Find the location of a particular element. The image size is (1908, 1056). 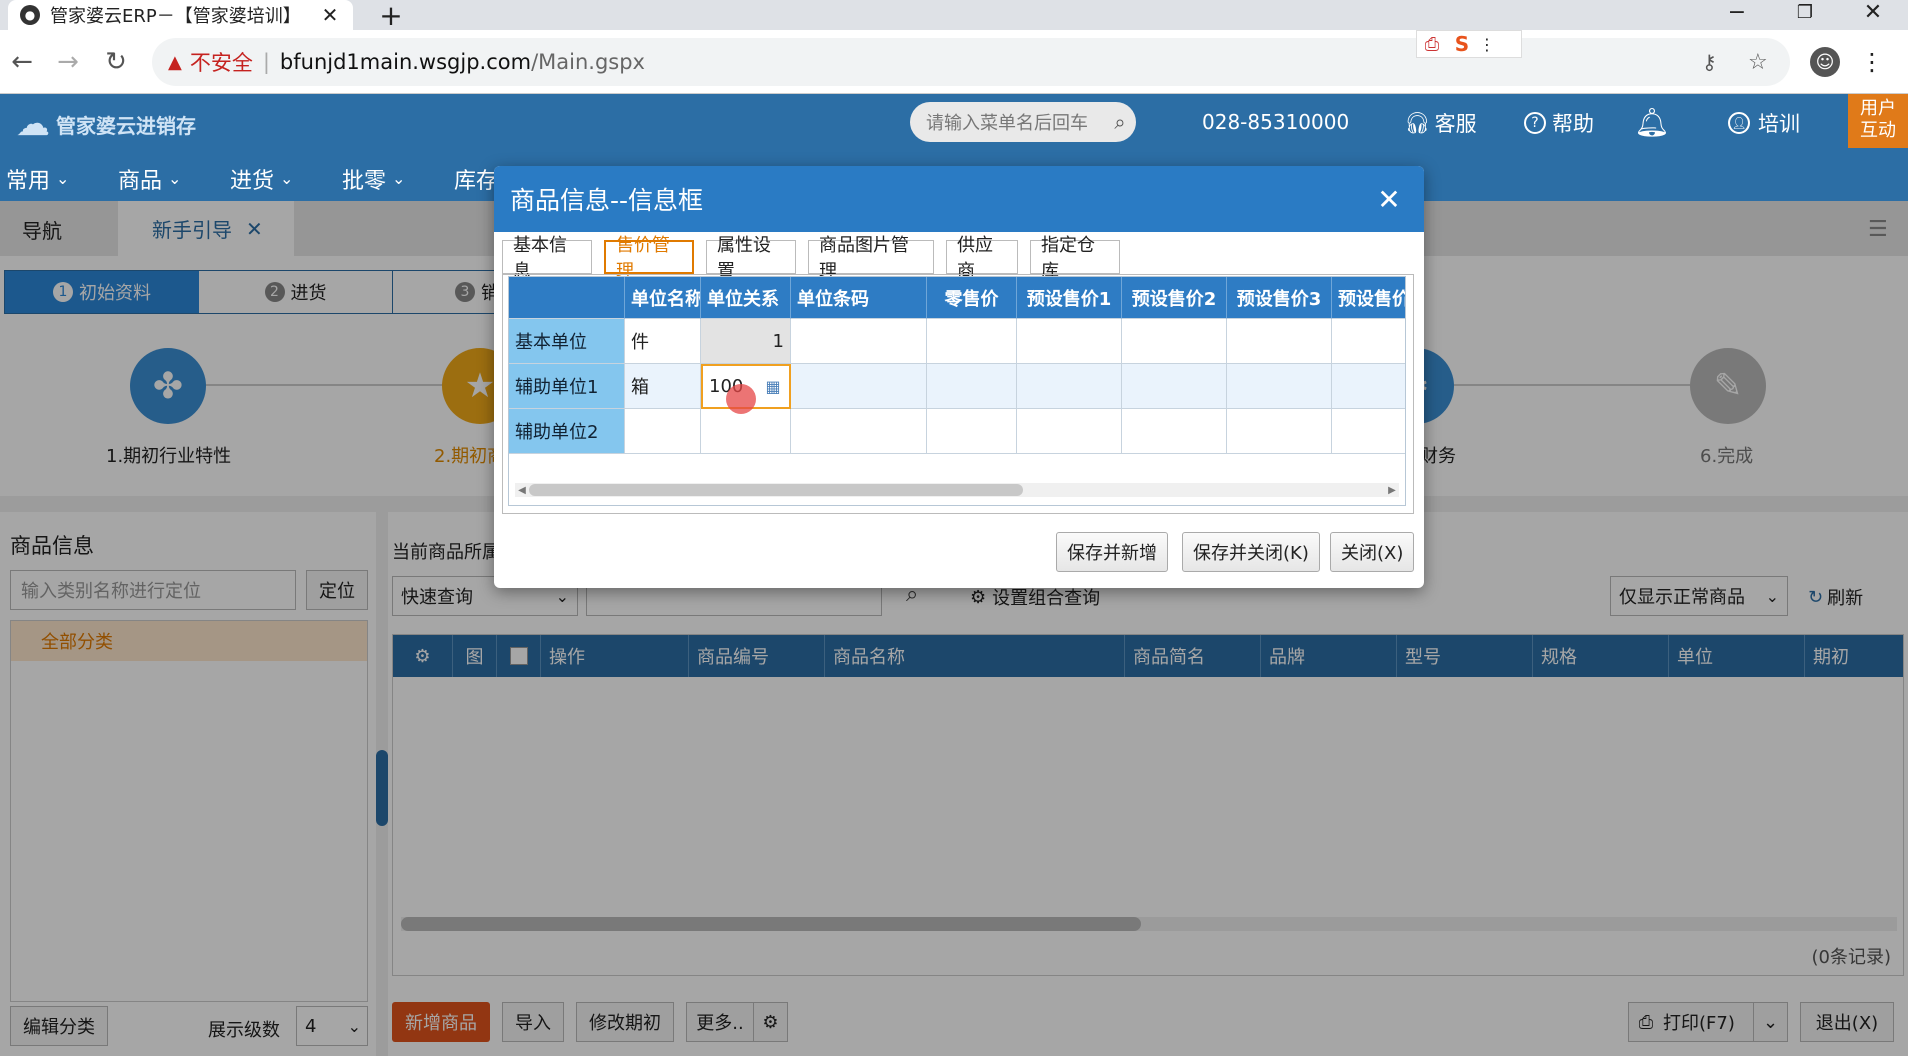

tab-price-management: 售价管理 is located at coordinates (649, 258).